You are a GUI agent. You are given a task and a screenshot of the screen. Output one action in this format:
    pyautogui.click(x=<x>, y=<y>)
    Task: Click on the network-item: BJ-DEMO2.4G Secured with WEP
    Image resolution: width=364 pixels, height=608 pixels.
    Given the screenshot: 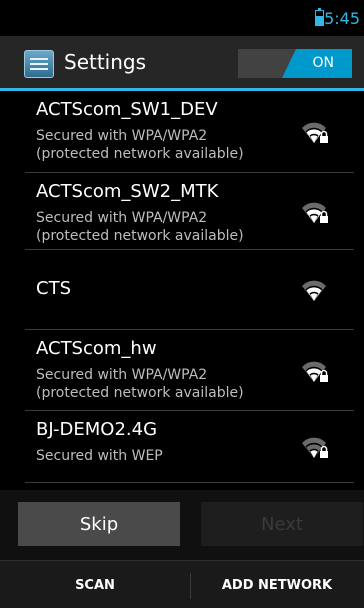 What is the action you would take?
    pyautogui.click(x=182, y=447)
    